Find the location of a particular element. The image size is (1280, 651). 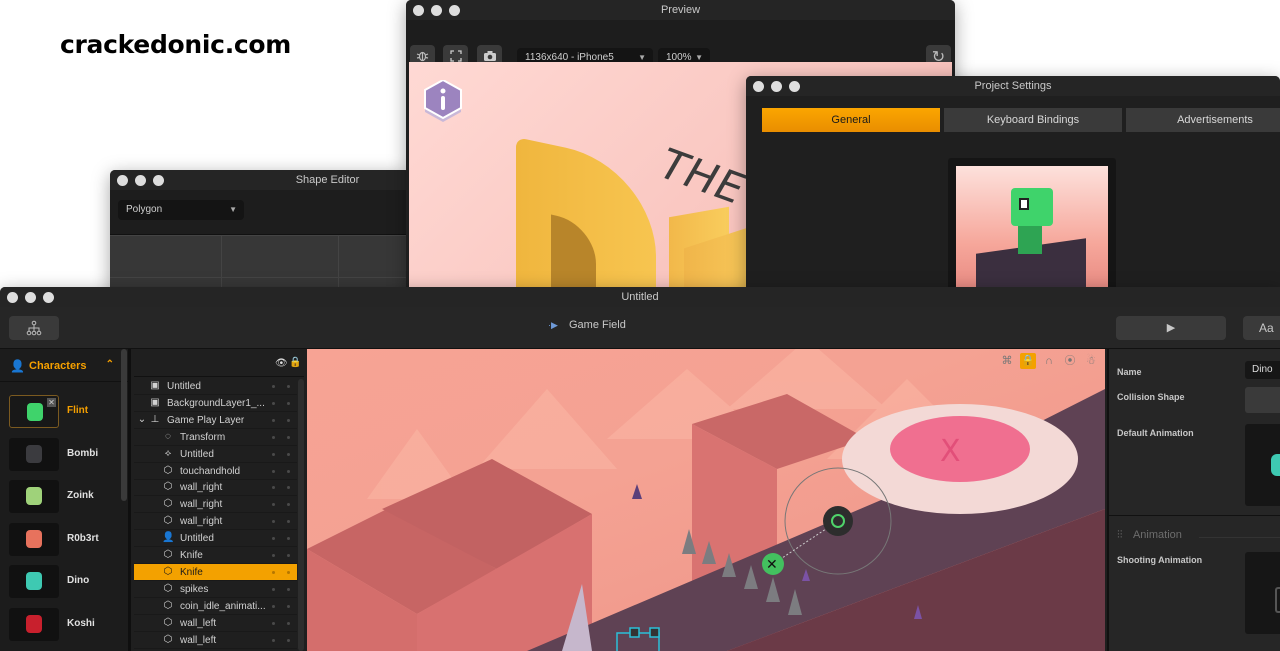

character-item: Bombi is located at coordinates (66, 454).